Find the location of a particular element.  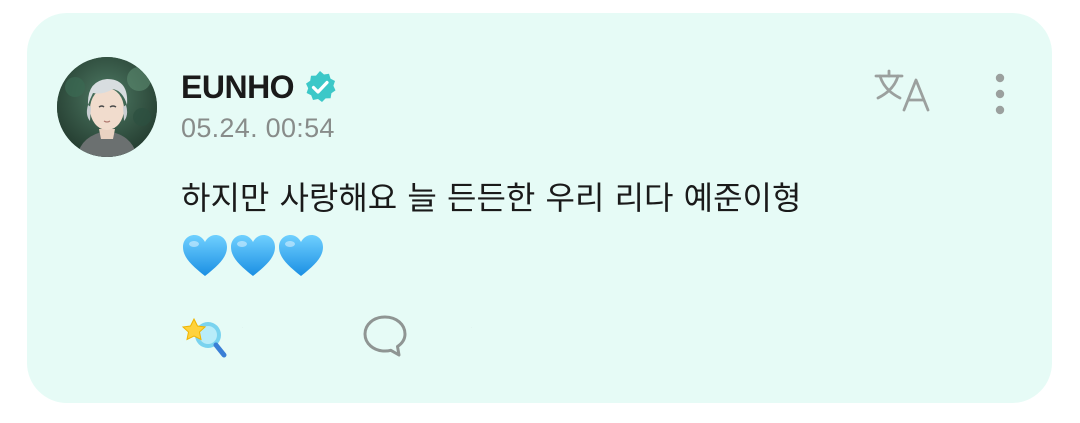

author-row: EUNHO is located at coordinates (259, 87).